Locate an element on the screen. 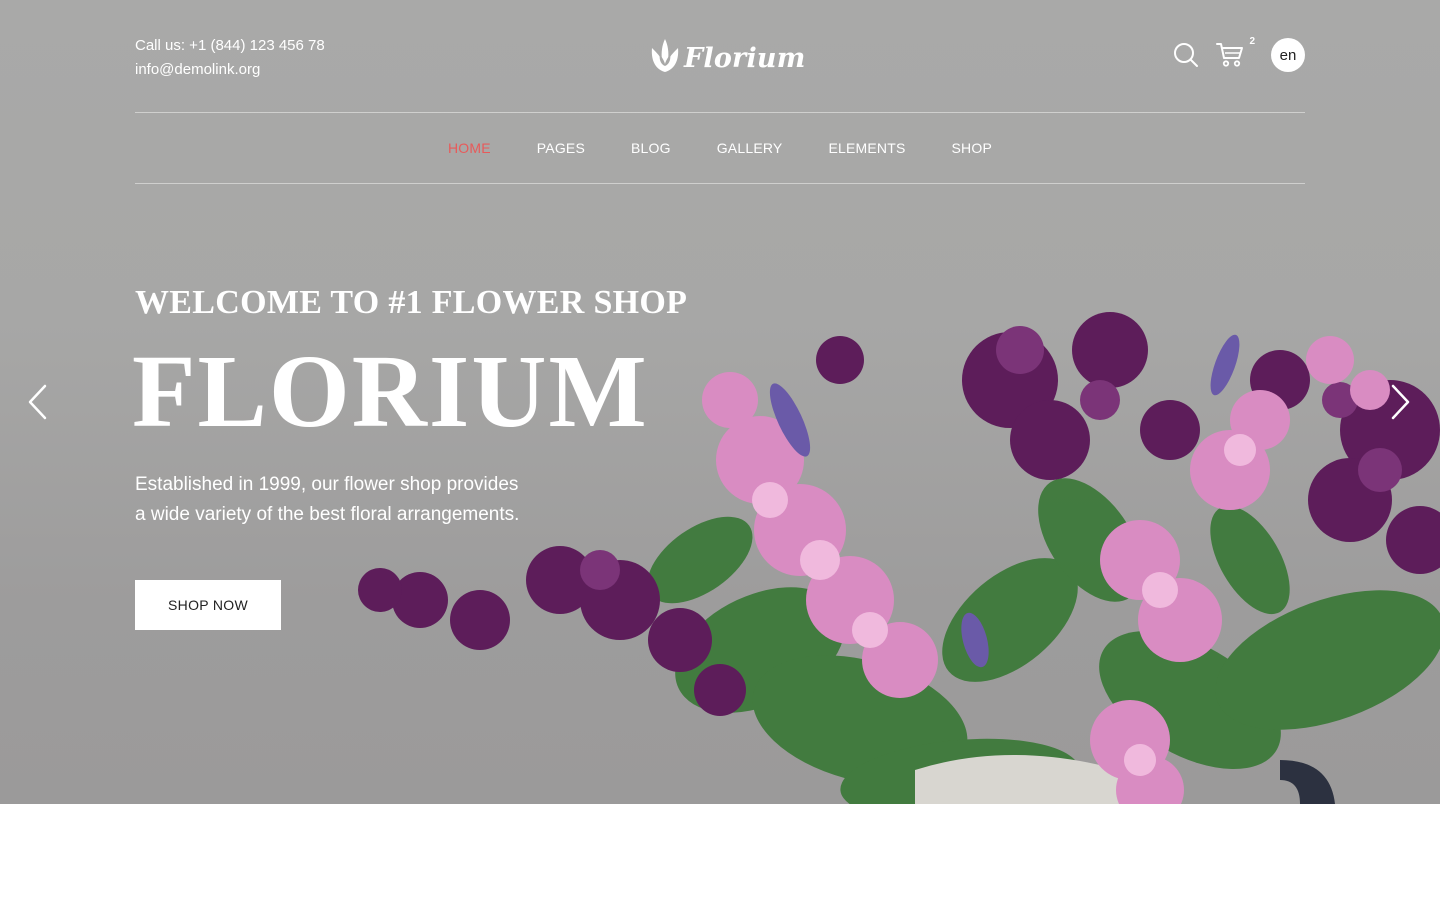  language-switcher: en is located at coordinates (1288, 55).